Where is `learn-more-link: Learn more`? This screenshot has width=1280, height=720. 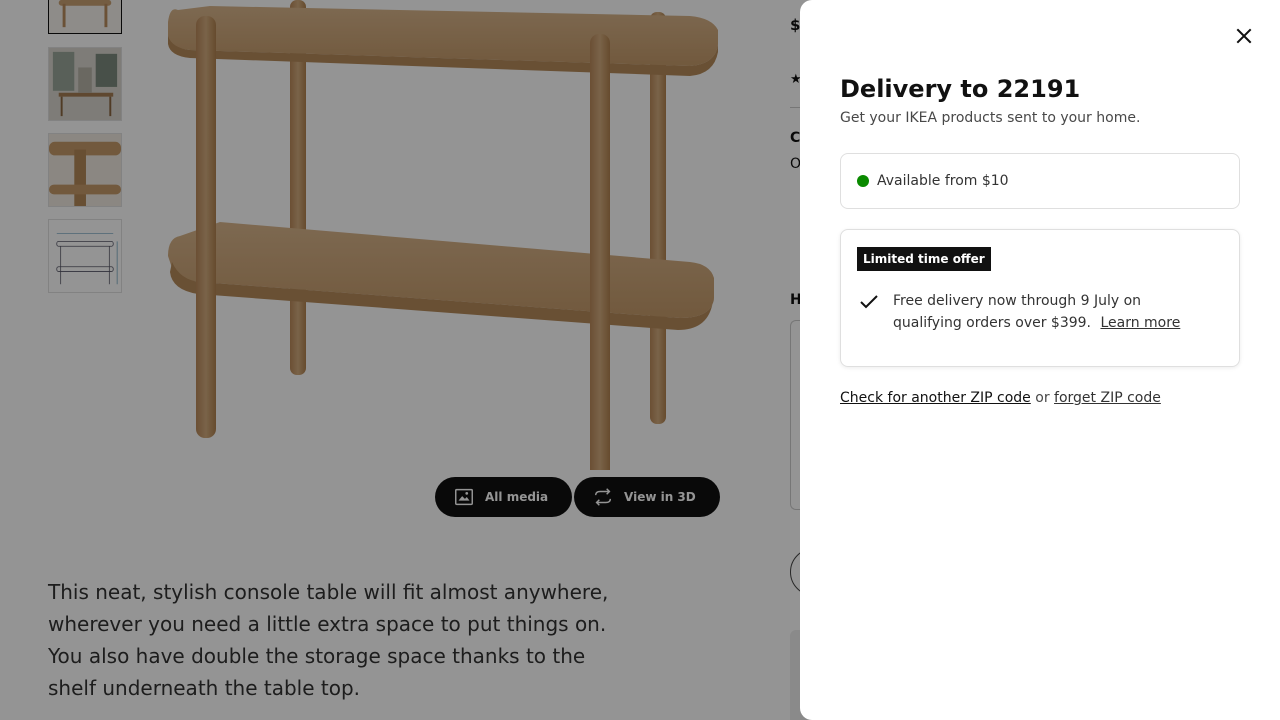
learn-more-link: Learn more is located at coordinates (1140, 323).